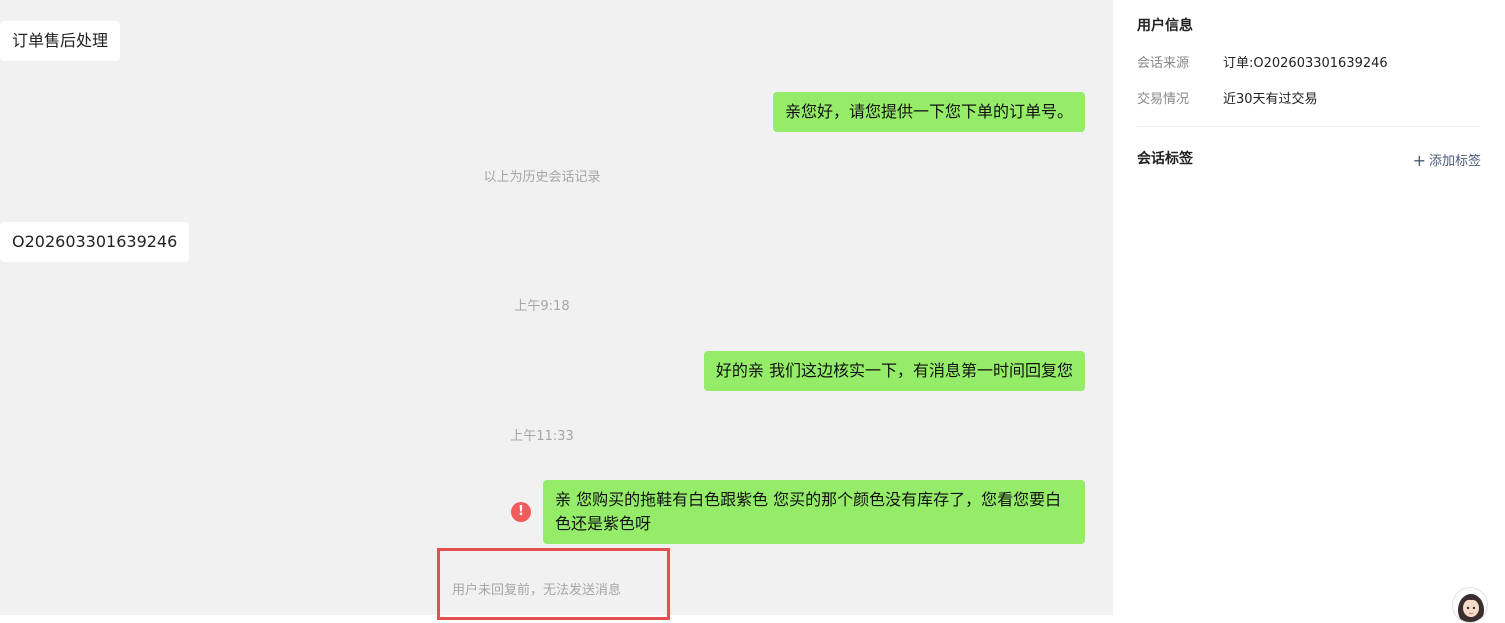  I want to click on avatar-image, so click(1471, 608).